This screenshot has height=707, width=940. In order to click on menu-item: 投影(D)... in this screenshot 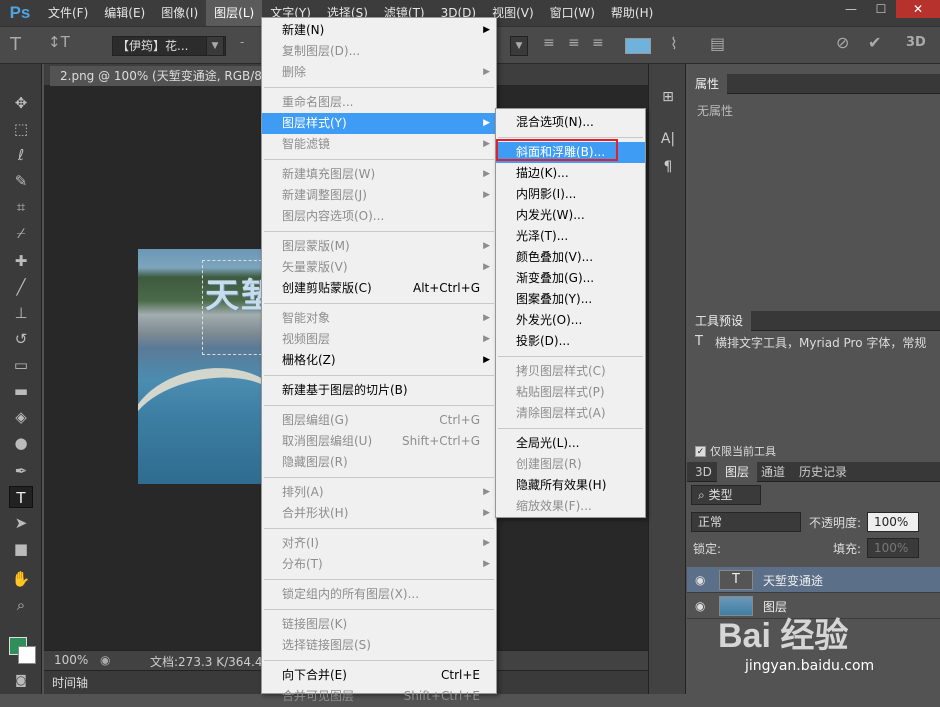, I will do `click(570, 341)`.